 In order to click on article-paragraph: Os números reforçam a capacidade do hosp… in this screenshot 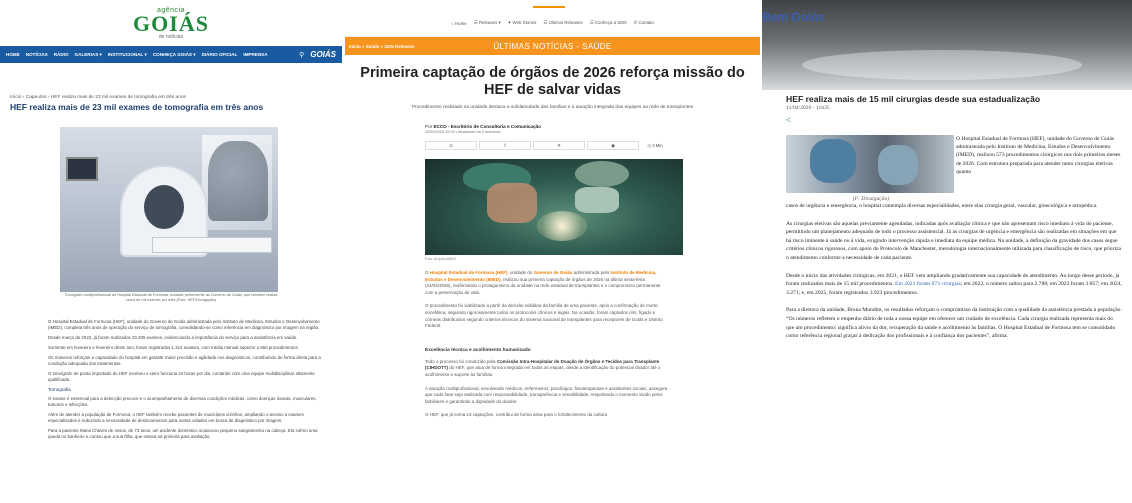, I will do `click(184, 360)`.